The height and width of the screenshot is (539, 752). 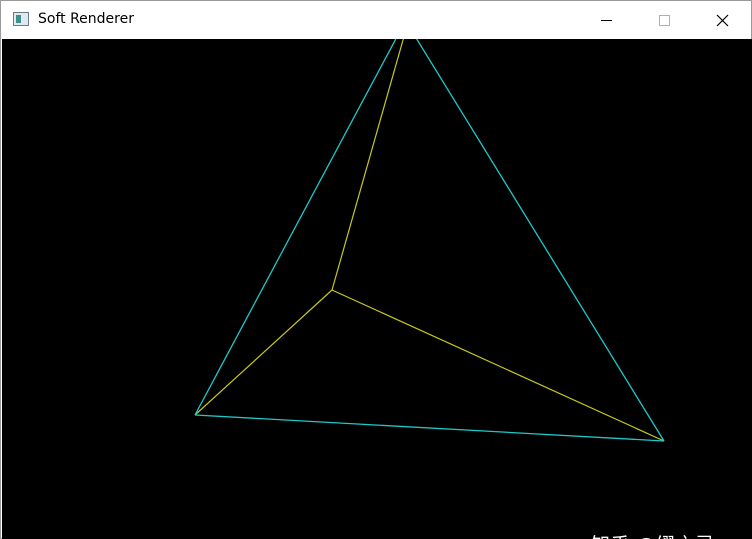 What do you see at coordinates (429, 428) in the screenshot?
I see `outer-edge-bottom` at bounding box center [429, 428].